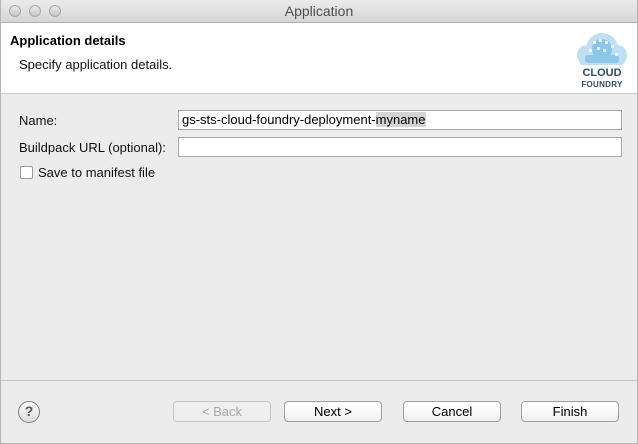  I want to click on next-button: Next >, so click(333, 411).